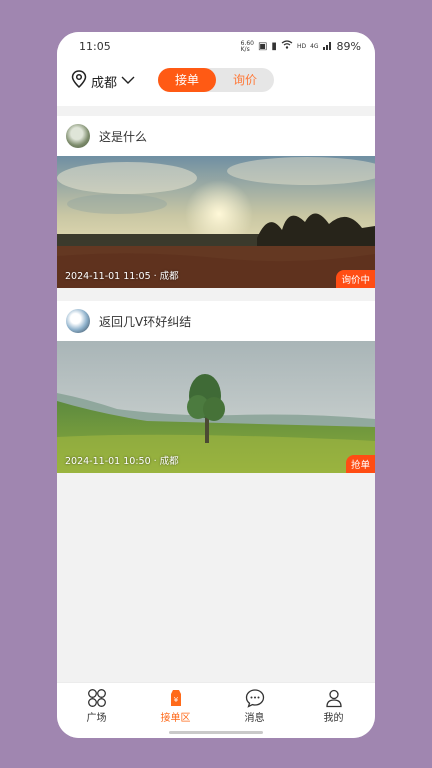 This screenshot has height=768, width=432. I want to click on grab-order-badge: 抢单, so click(360, 464).